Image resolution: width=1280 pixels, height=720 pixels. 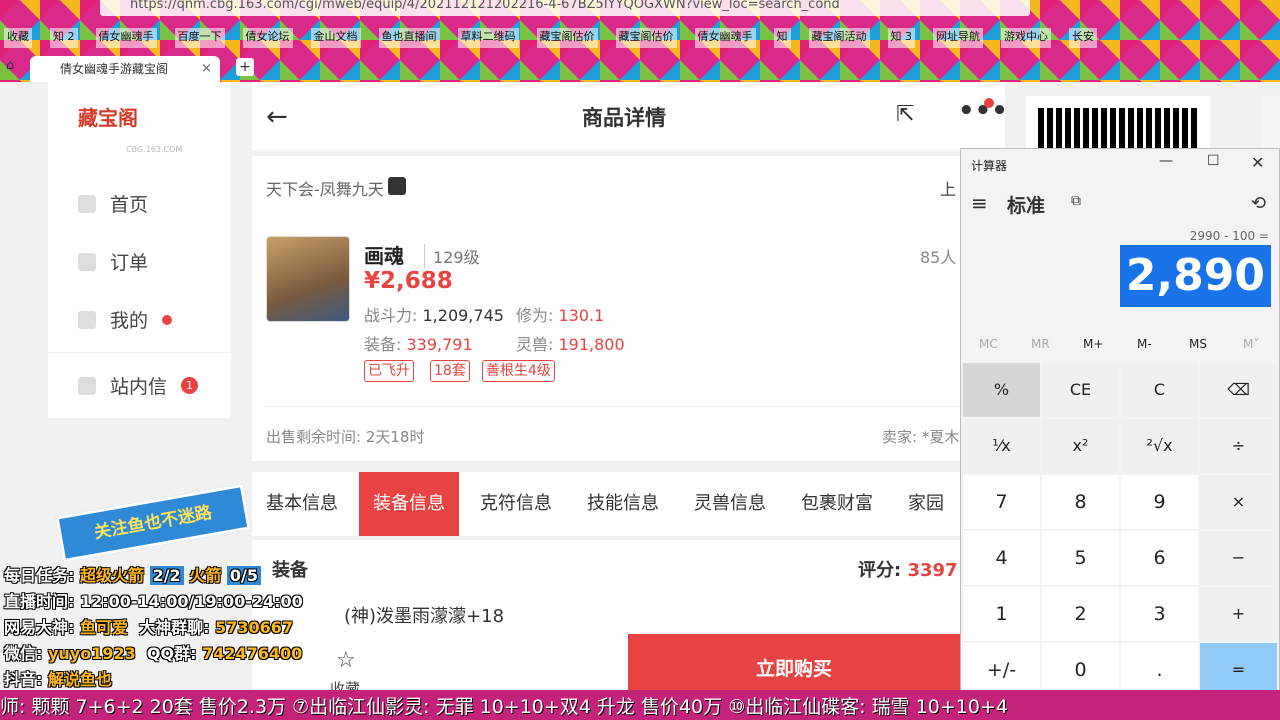 I want to click on memory-add-button: M+, so click(x=1093, y=344).